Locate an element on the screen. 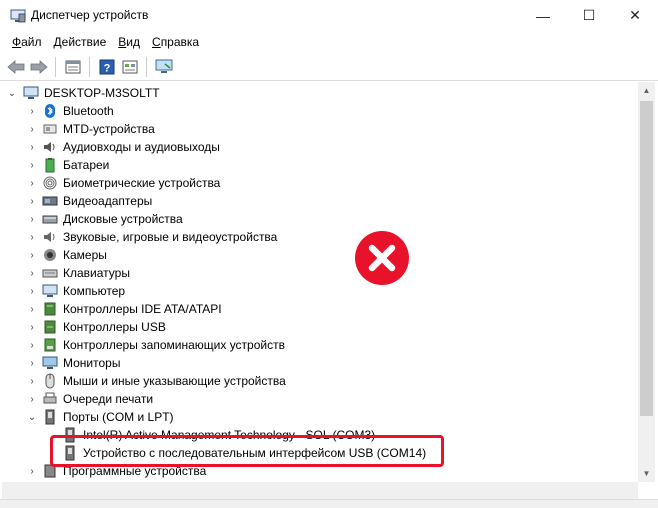  tree-item-label: Клавиатуры is located at coordinates (96, 273).